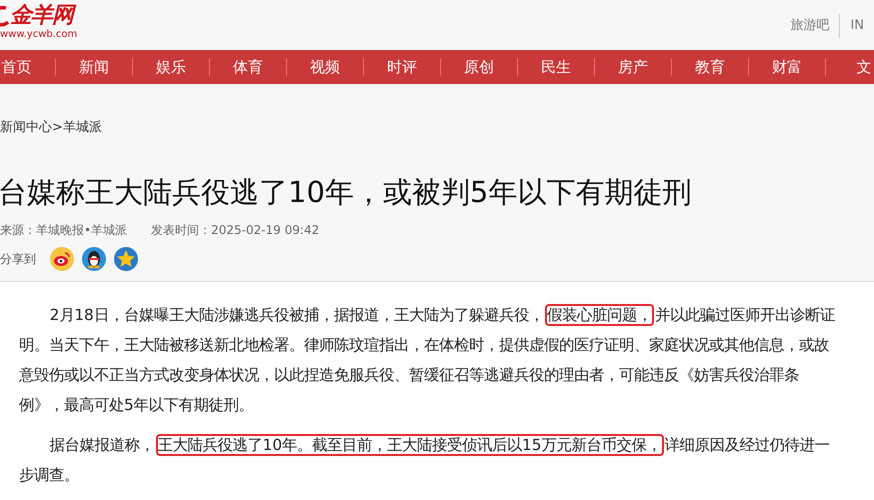 The width and height of the screenshot is (874, 500). I want to click on nav-item: 原创, so click(478, 67).